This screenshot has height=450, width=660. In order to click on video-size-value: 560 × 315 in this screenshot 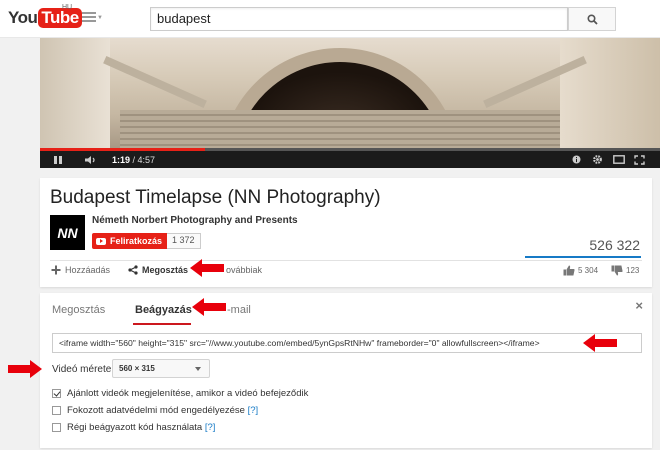, I will do `click(137, 368)`.